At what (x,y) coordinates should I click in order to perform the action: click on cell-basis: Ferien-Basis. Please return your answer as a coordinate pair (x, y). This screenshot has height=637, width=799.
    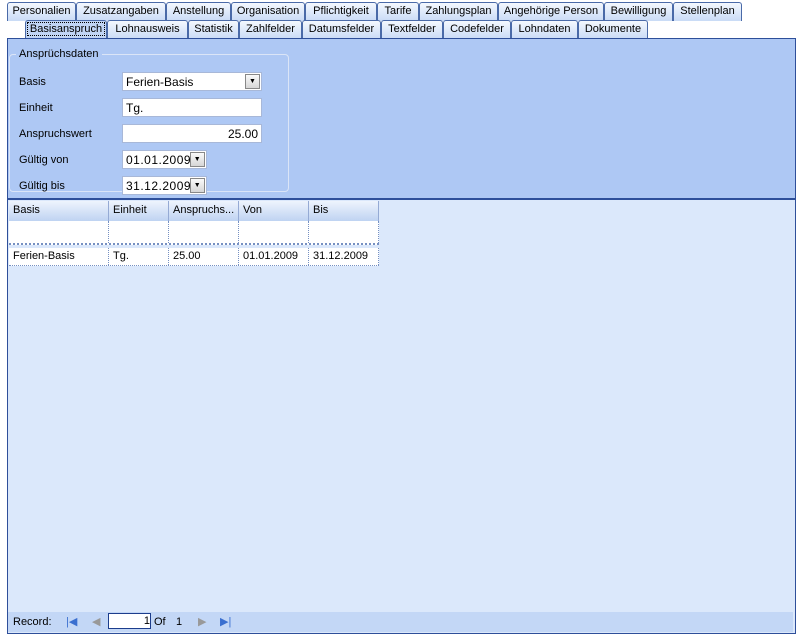
    Looking at the image, I should click on (59, 256).